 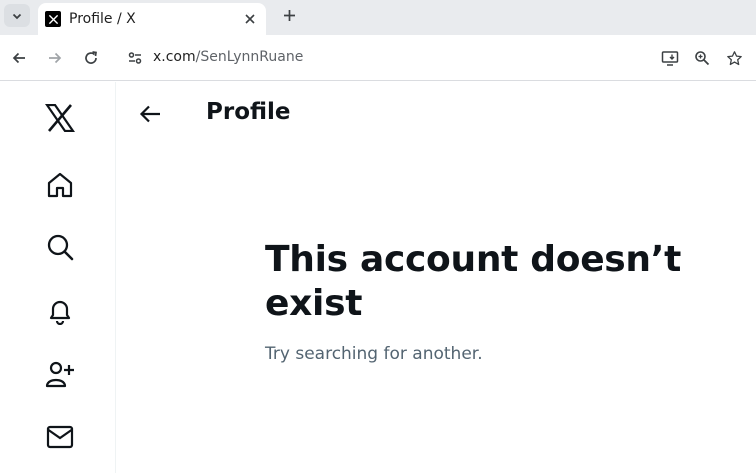 I want to click on close-tab-button, so click(x=250, y=19).